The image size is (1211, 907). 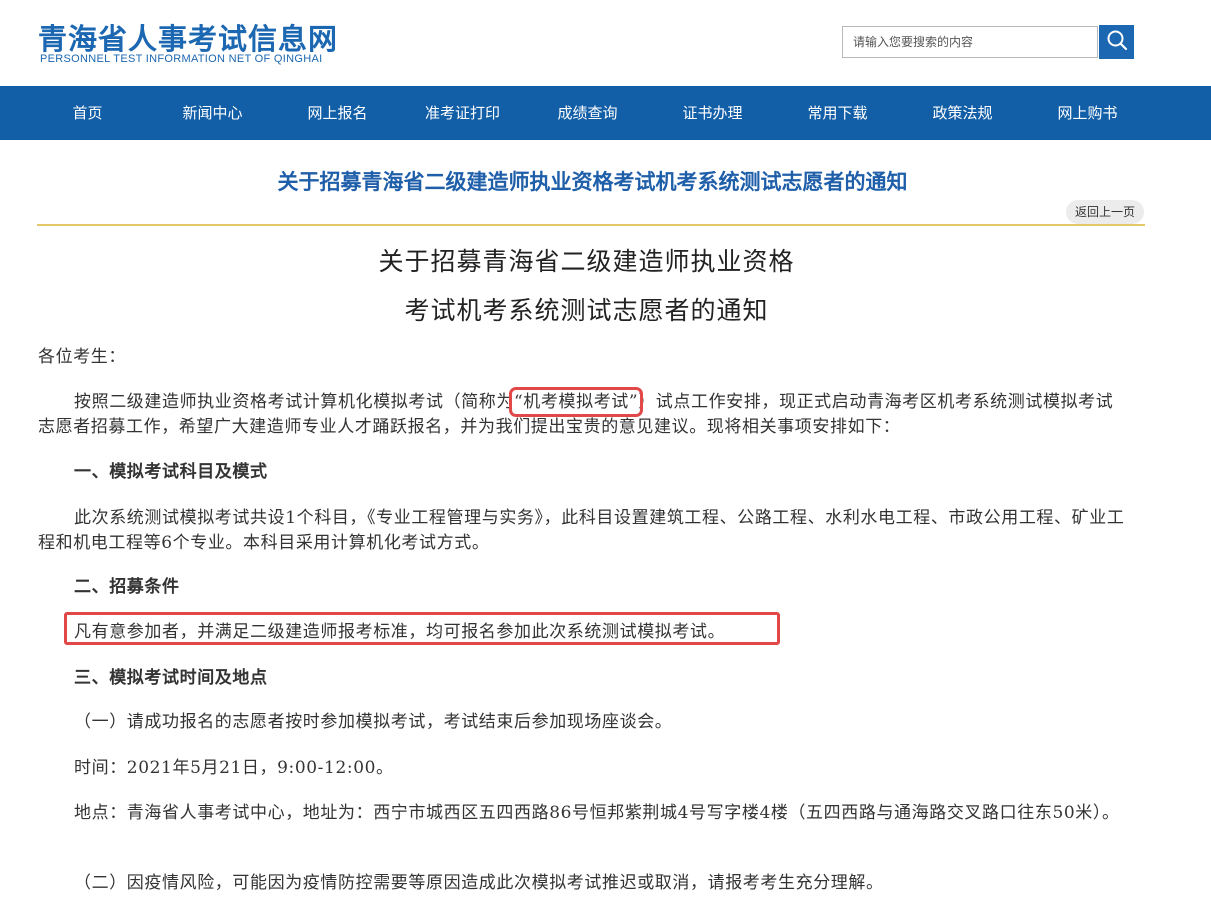 What do you see at coordinates (171, 472) in the screenshot?
I see `section1-heading: 一、模拟考试科目及模式` at bounding box center [171, 472].